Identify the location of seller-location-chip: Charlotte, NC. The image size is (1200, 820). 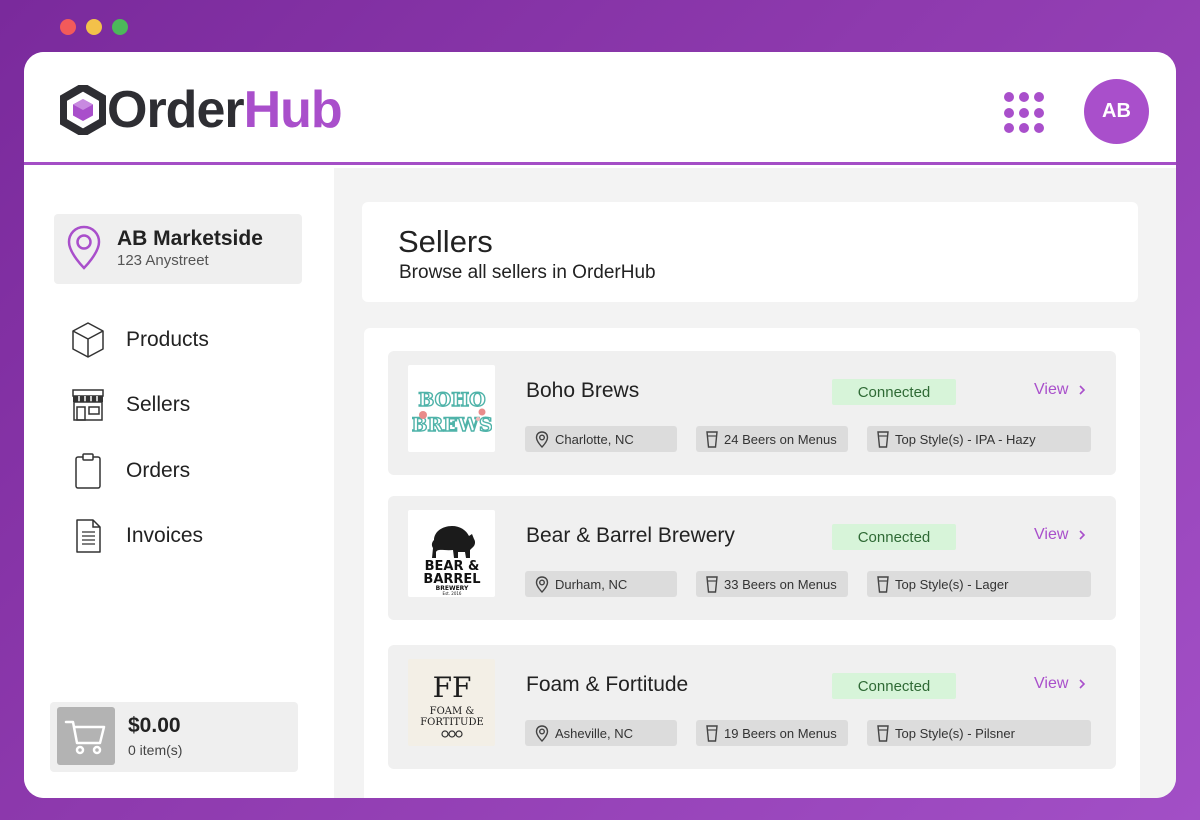
(601, 439).